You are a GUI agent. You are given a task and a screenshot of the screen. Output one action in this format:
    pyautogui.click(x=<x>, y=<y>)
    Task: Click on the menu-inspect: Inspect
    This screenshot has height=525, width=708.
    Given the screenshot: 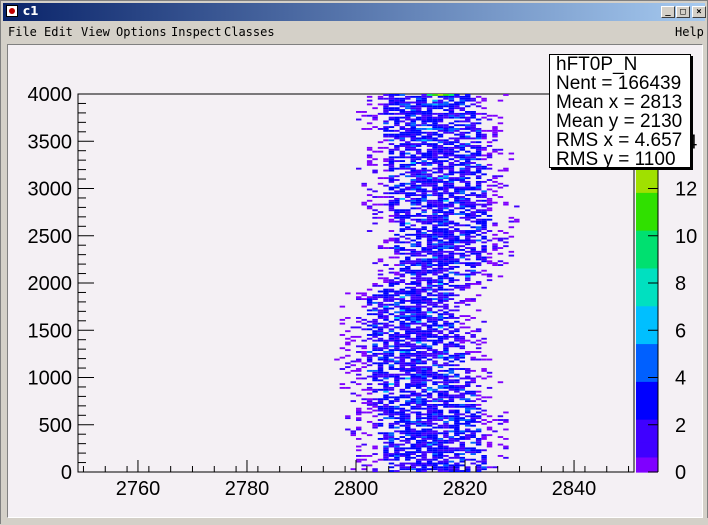 What is the action you would take?
    pyautogui.click(x=196, y=32)
    